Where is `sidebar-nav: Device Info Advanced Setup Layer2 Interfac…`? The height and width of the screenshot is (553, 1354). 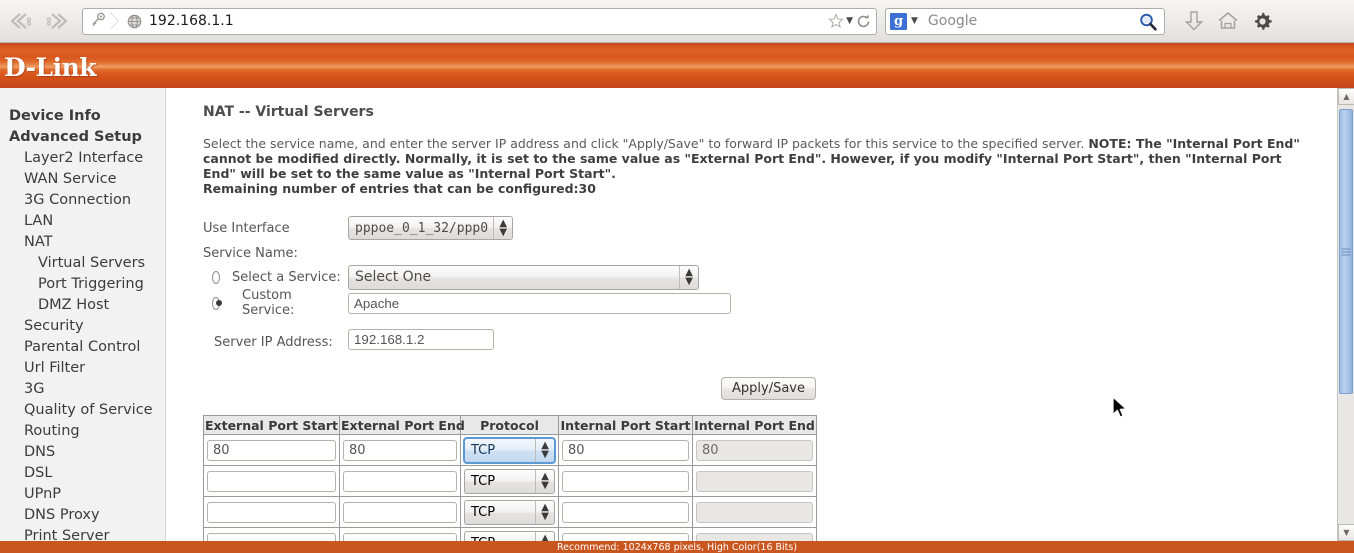 sidebar-nav: Device Info Advanced Setup Layer2 Interfac… is located at coordinates (83, 314).